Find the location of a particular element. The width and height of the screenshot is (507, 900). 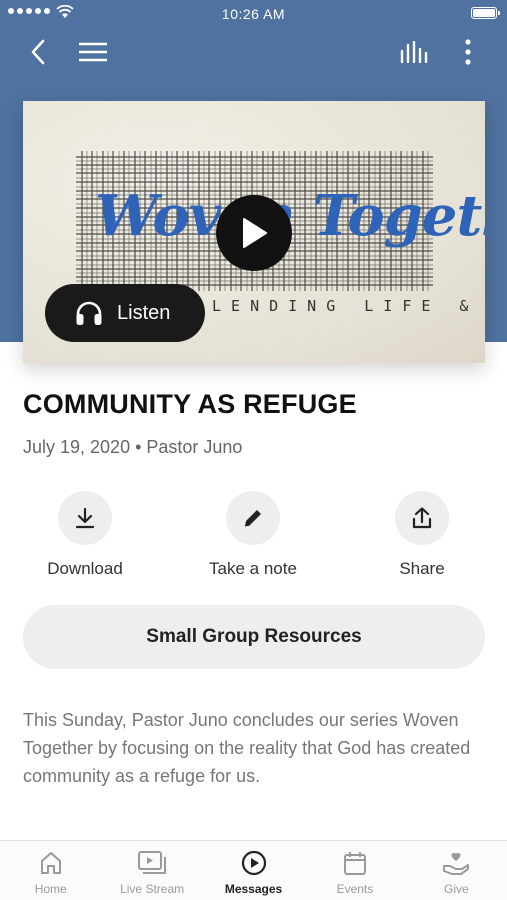

play-icon is located at coordinates (255, 233).